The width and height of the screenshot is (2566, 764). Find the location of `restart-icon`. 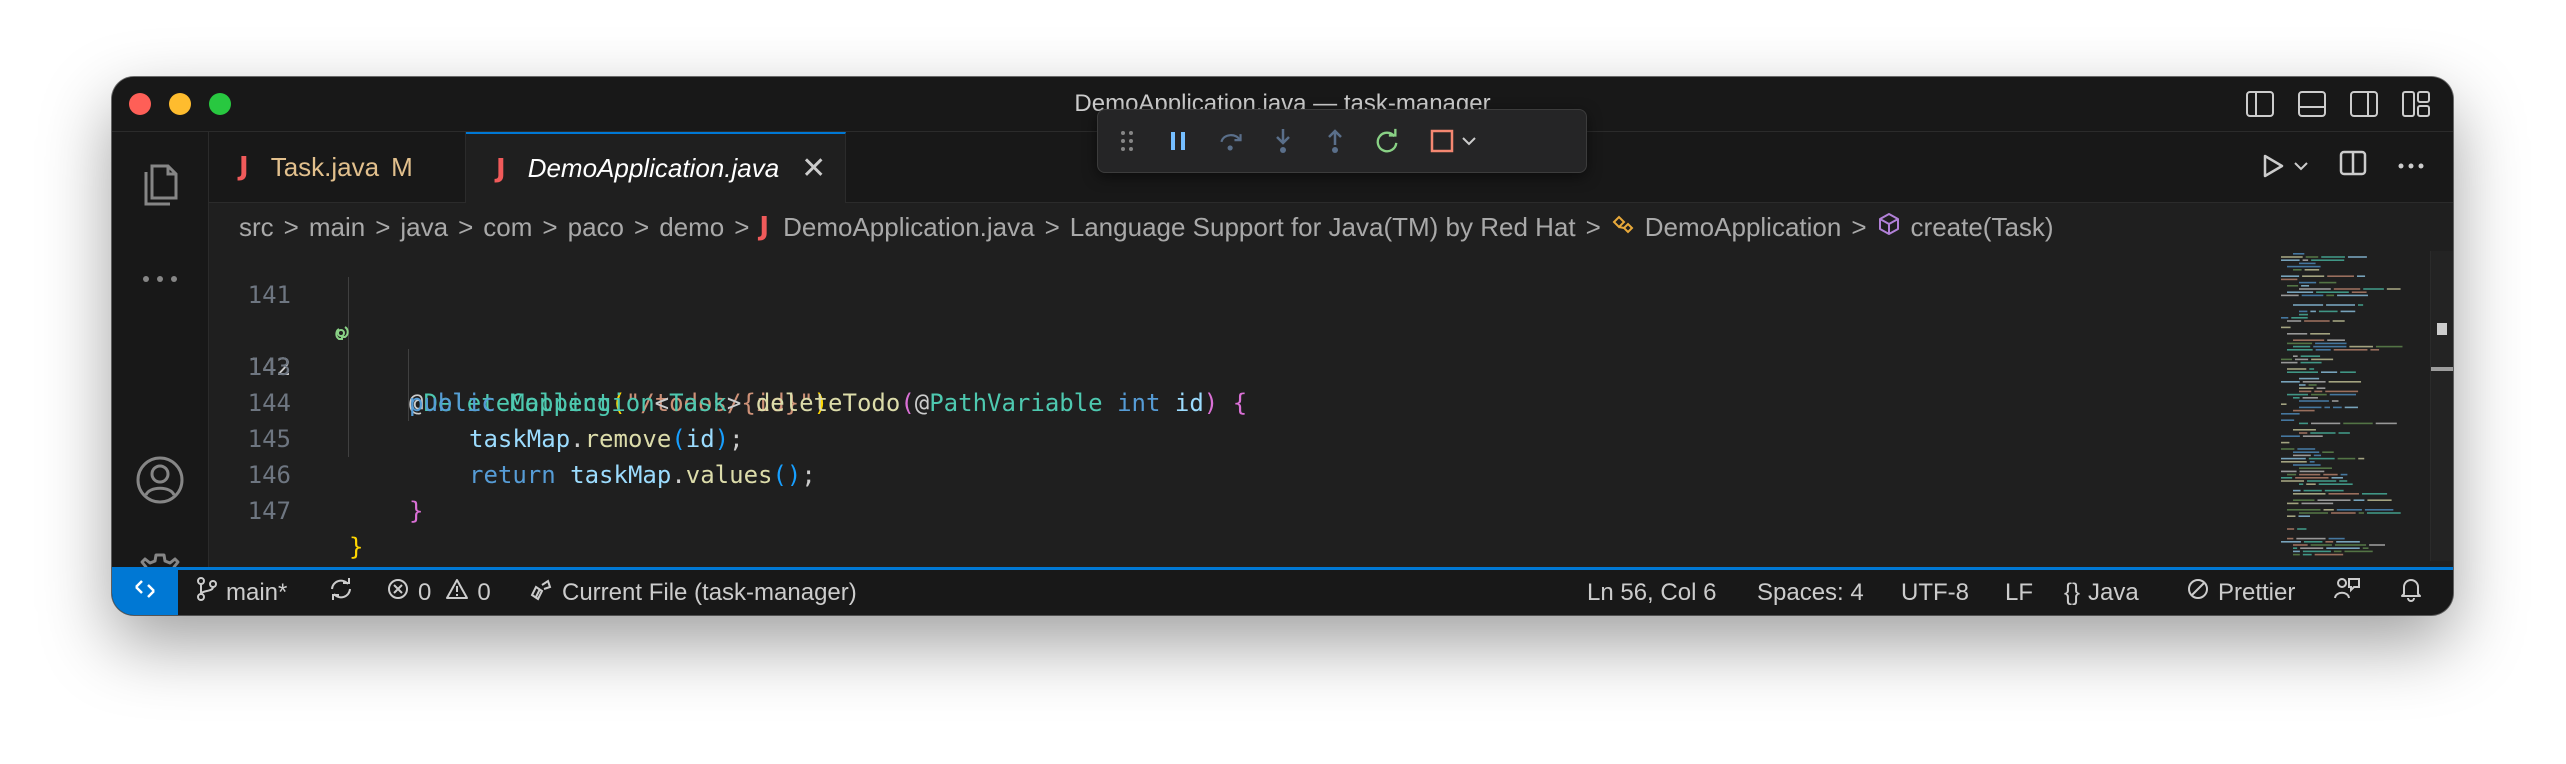

restart-icon is located at coordinates (1387, 141).